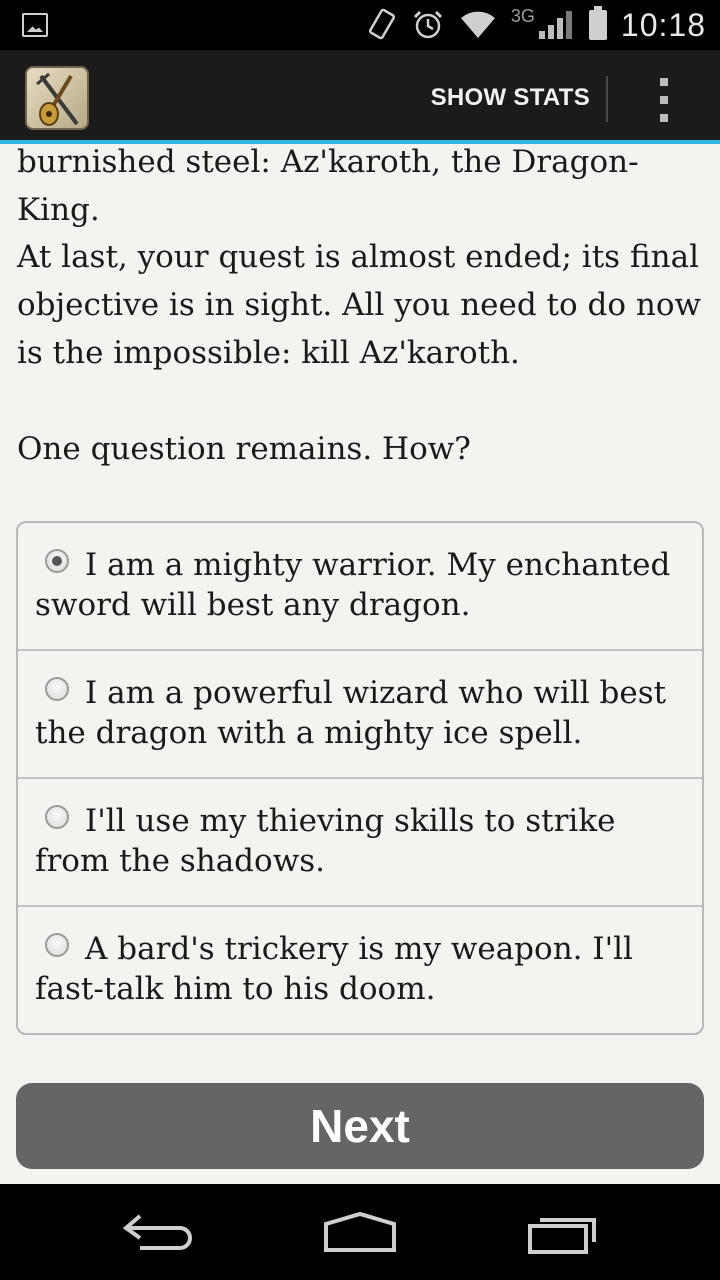 Image resolution: width=720 pixels, height=1280 pixels. I want to click on signal-icon, so click(556, 25).